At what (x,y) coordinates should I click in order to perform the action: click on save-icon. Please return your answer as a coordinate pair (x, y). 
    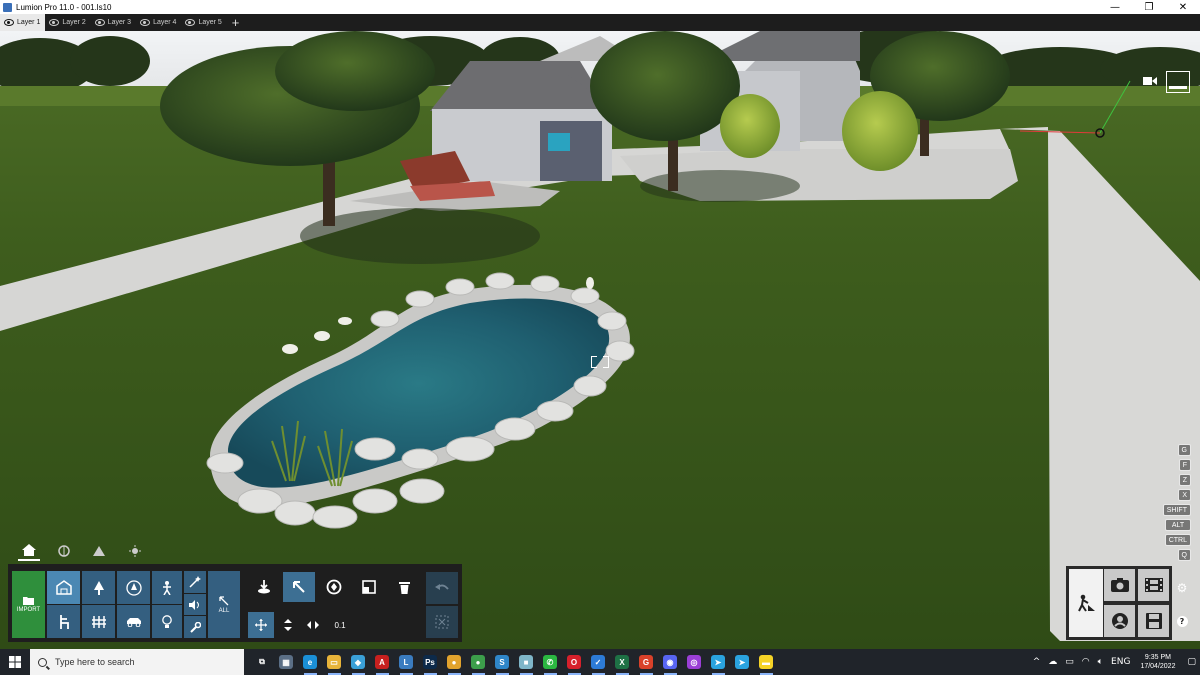
    Looking at the image, I should click on (1153, 621).